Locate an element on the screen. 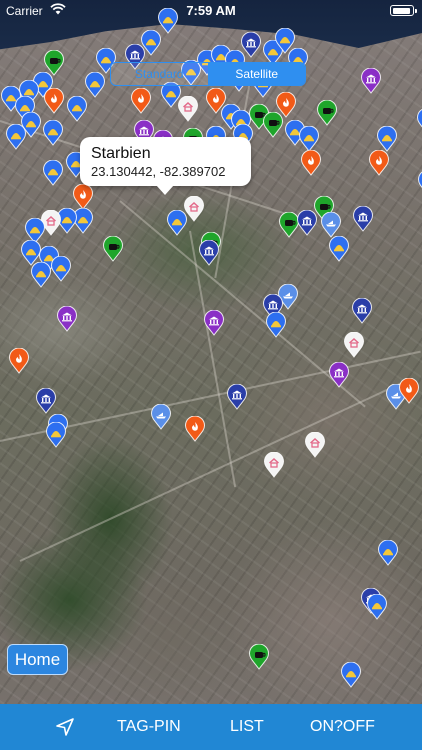  location-arrow-button is located at coordinates (65, 727).